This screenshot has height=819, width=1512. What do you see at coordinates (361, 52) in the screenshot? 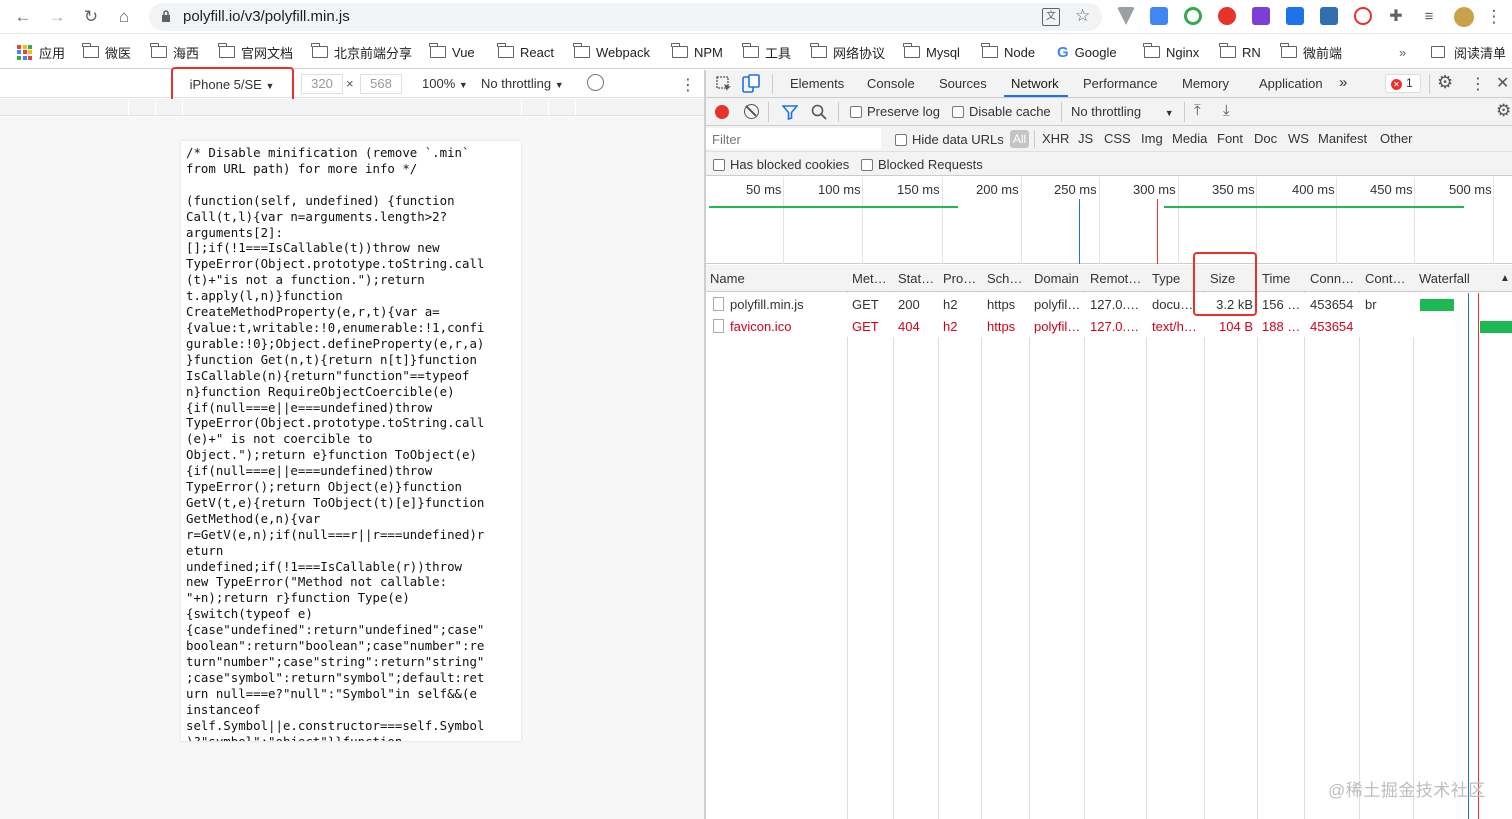
I see `bookmark-folder: 北京前端分享` at bounding box center [361, 52].